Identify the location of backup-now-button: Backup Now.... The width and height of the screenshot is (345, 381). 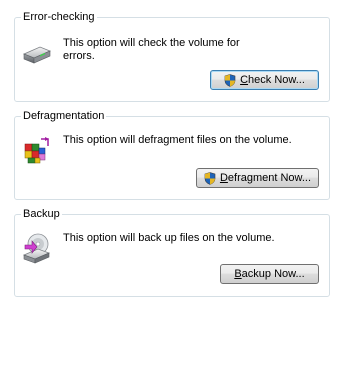
(269, 274).